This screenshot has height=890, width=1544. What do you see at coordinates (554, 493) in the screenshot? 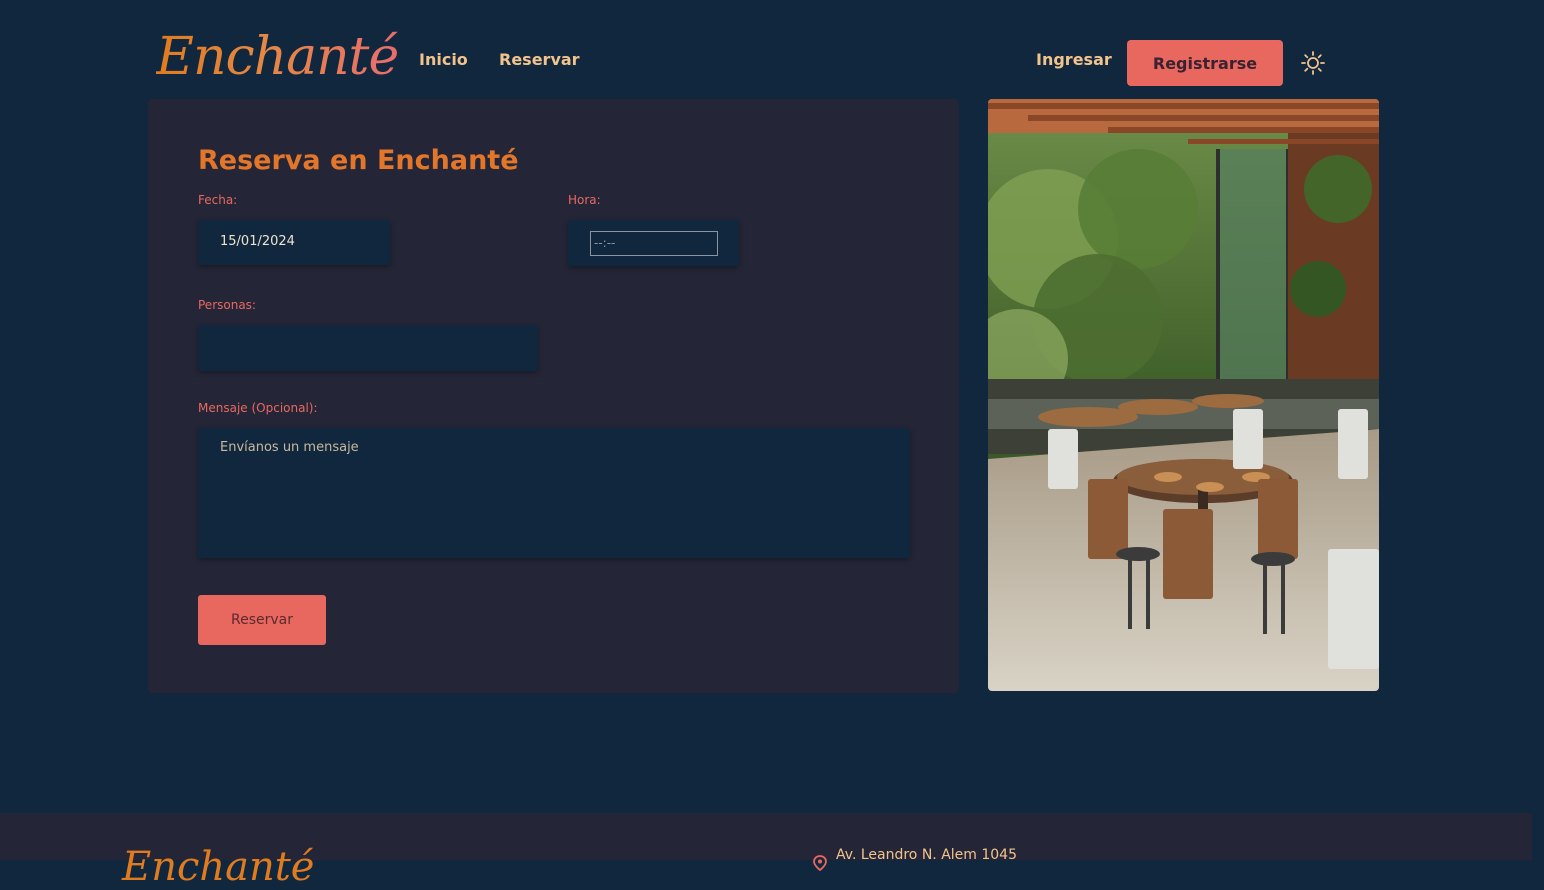
I see `message-textarea: Envíanos un mensaje` at bounding box center [554, 493].